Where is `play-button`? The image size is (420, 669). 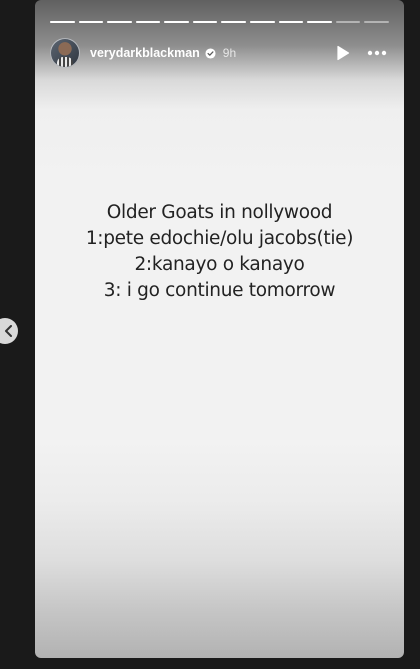
play-button is located at coordinates (343, 53).